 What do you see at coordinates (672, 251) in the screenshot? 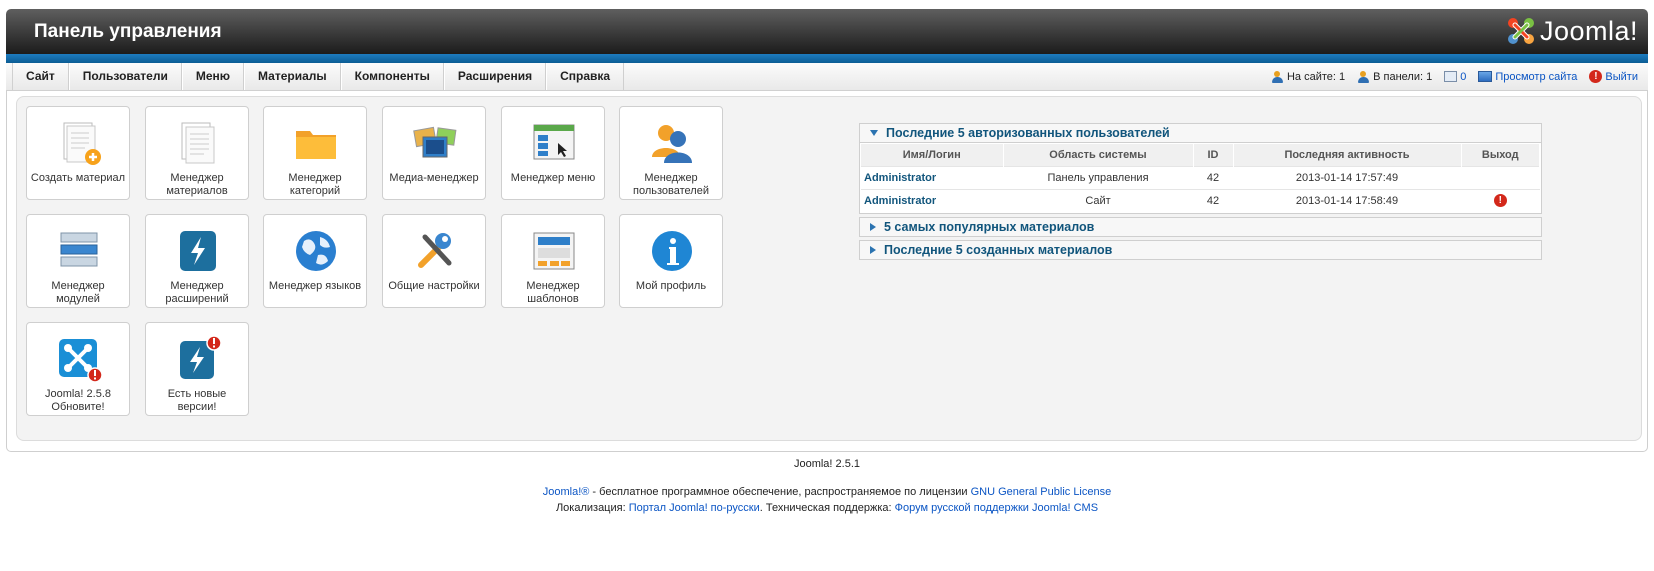
I see `profile-info-icon` at bounding box center [672, 251].